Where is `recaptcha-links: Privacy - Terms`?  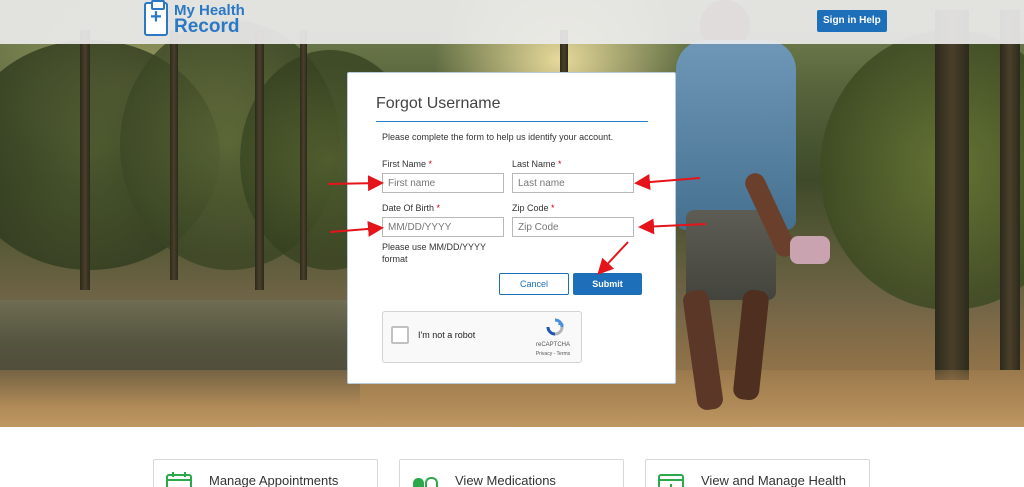
recaptcha-links: Privacy - Terms is located at coordinates (553, 354).